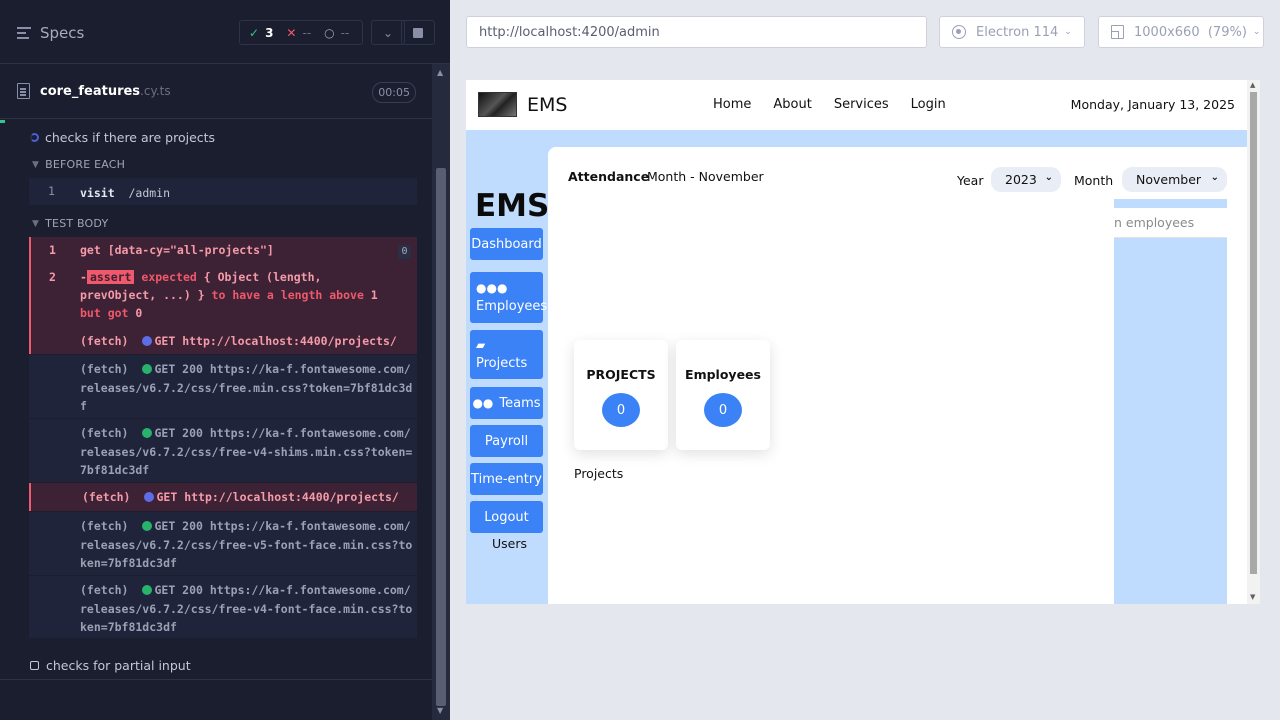  I want to click on test-title-pending: checks for partial input, so click(110, 665).